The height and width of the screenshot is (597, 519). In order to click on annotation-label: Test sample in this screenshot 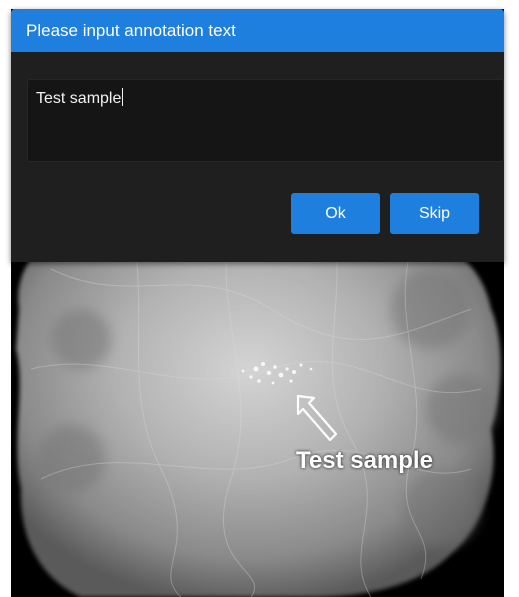, I will do `click(364, 461)`.